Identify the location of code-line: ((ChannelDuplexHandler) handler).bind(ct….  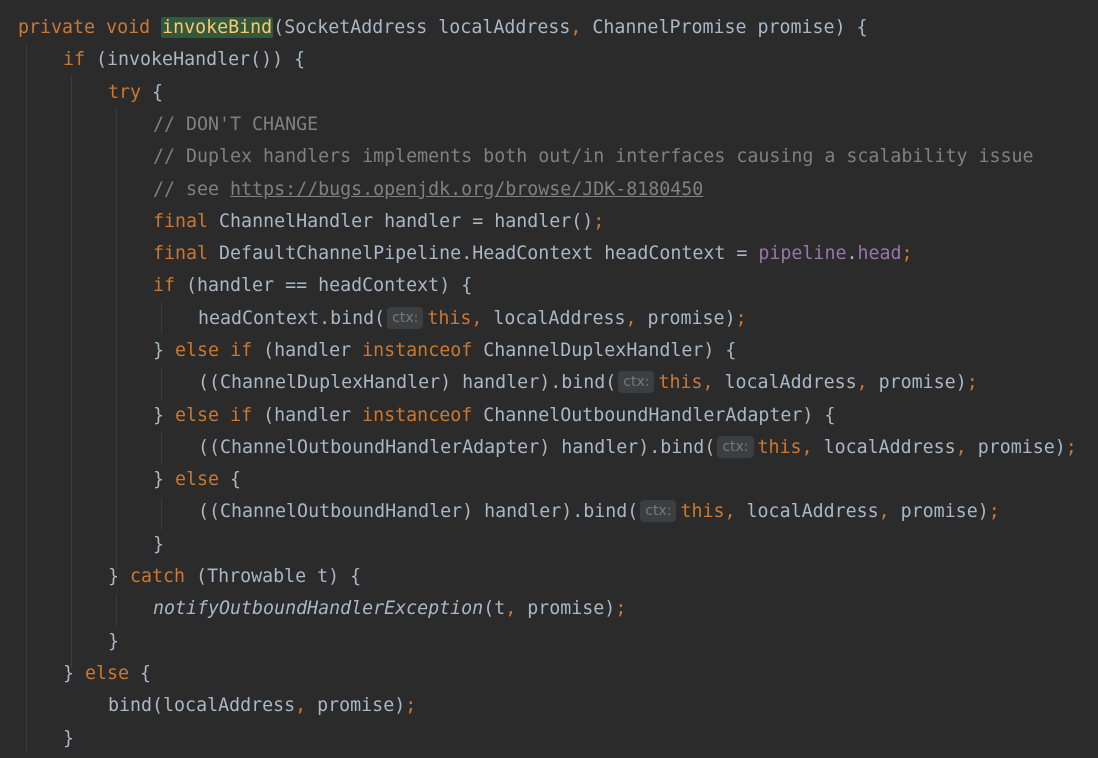
(588, 383).